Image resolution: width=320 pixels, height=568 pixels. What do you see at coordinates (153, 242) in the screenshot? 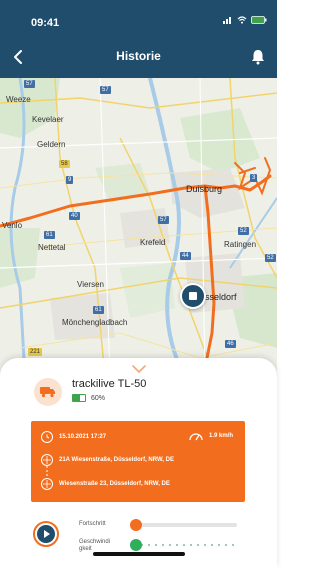
I see `map-label-krefeld: Krefeld` at bounding box center [153, 242].